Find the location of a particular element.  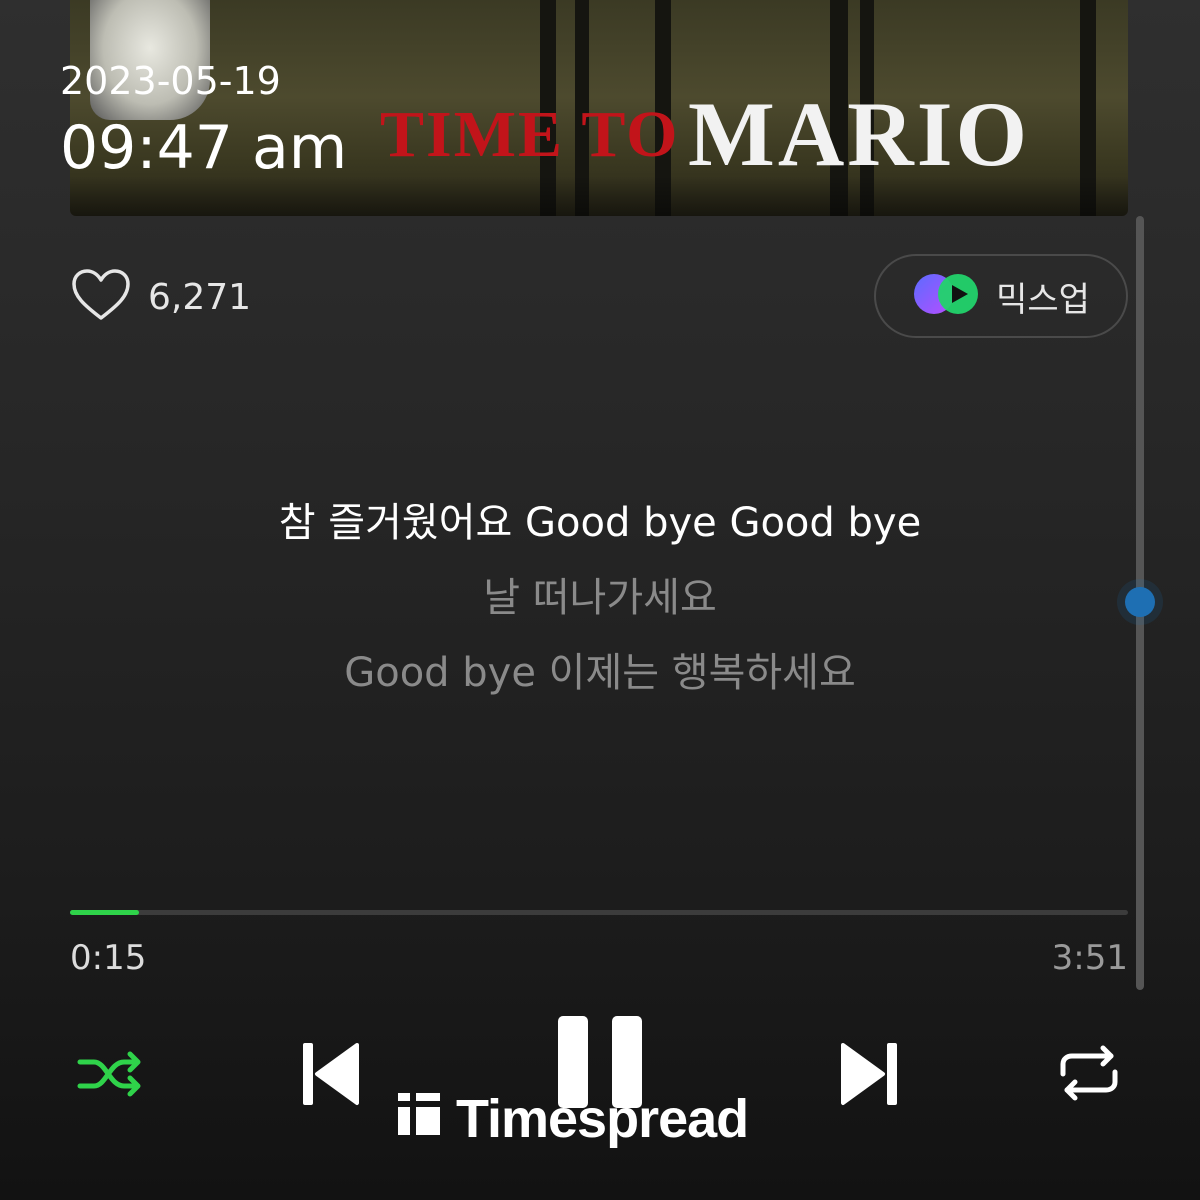

mixup-logo-icon is located at coordinates (946, 296).